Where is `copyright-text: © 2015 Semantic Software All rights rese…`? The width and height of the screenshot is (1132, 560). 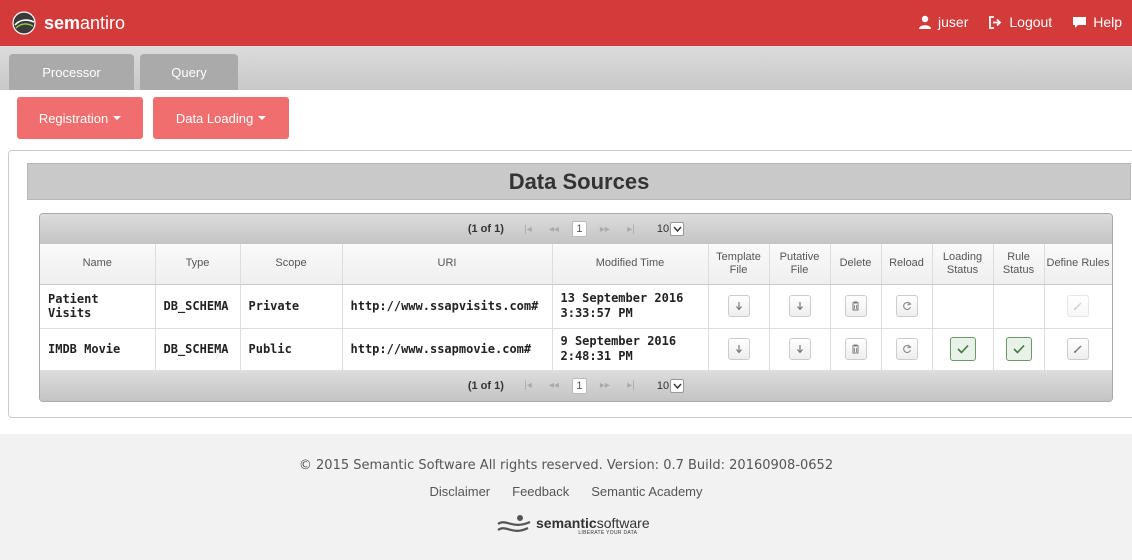 copyright-text: © 2015 Semantic Software All rights rese… is located at coordinates (566, 465).